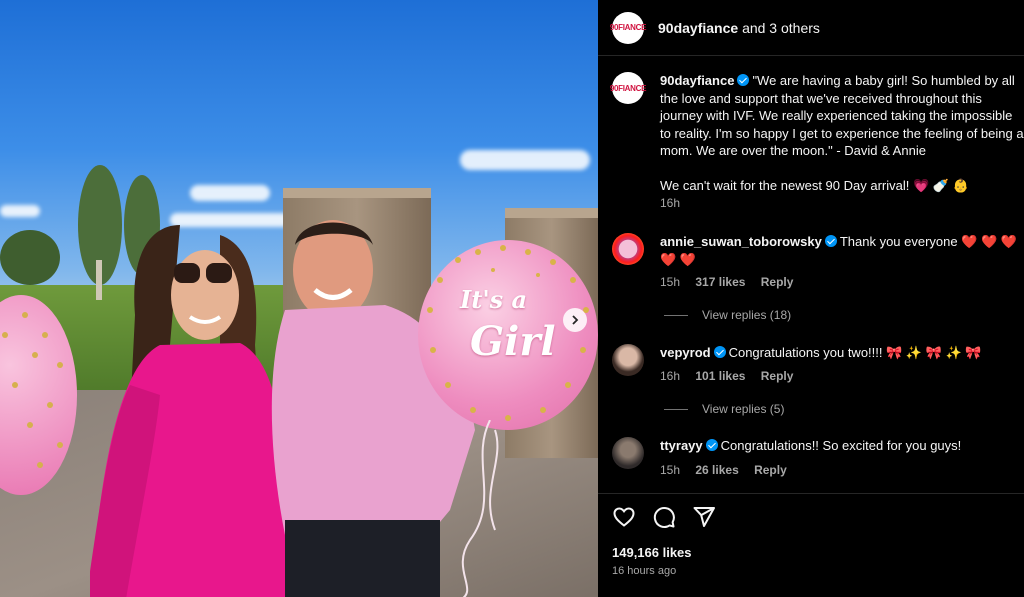 Image resolution: width=1024 pixels, height=597 pixels. What do you see at coordinates (855, 352) in the screenshot?
I see `comment-text: Congratulations you two!!!! 🎀 ✨ 🎀 ✨ 🎀` at bounding box center [855, 352].